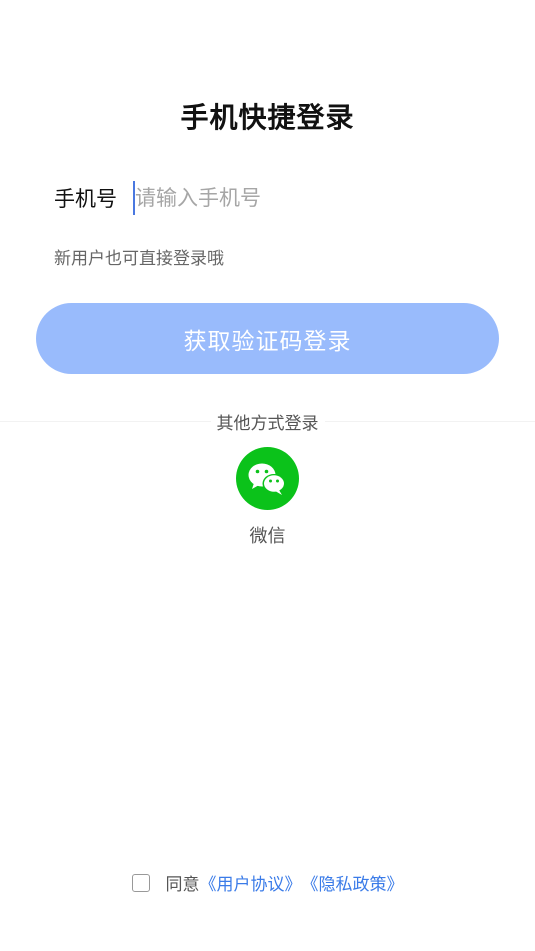  I want to click on get-code-login-button: 获取验证码登录, so click(267, 338).